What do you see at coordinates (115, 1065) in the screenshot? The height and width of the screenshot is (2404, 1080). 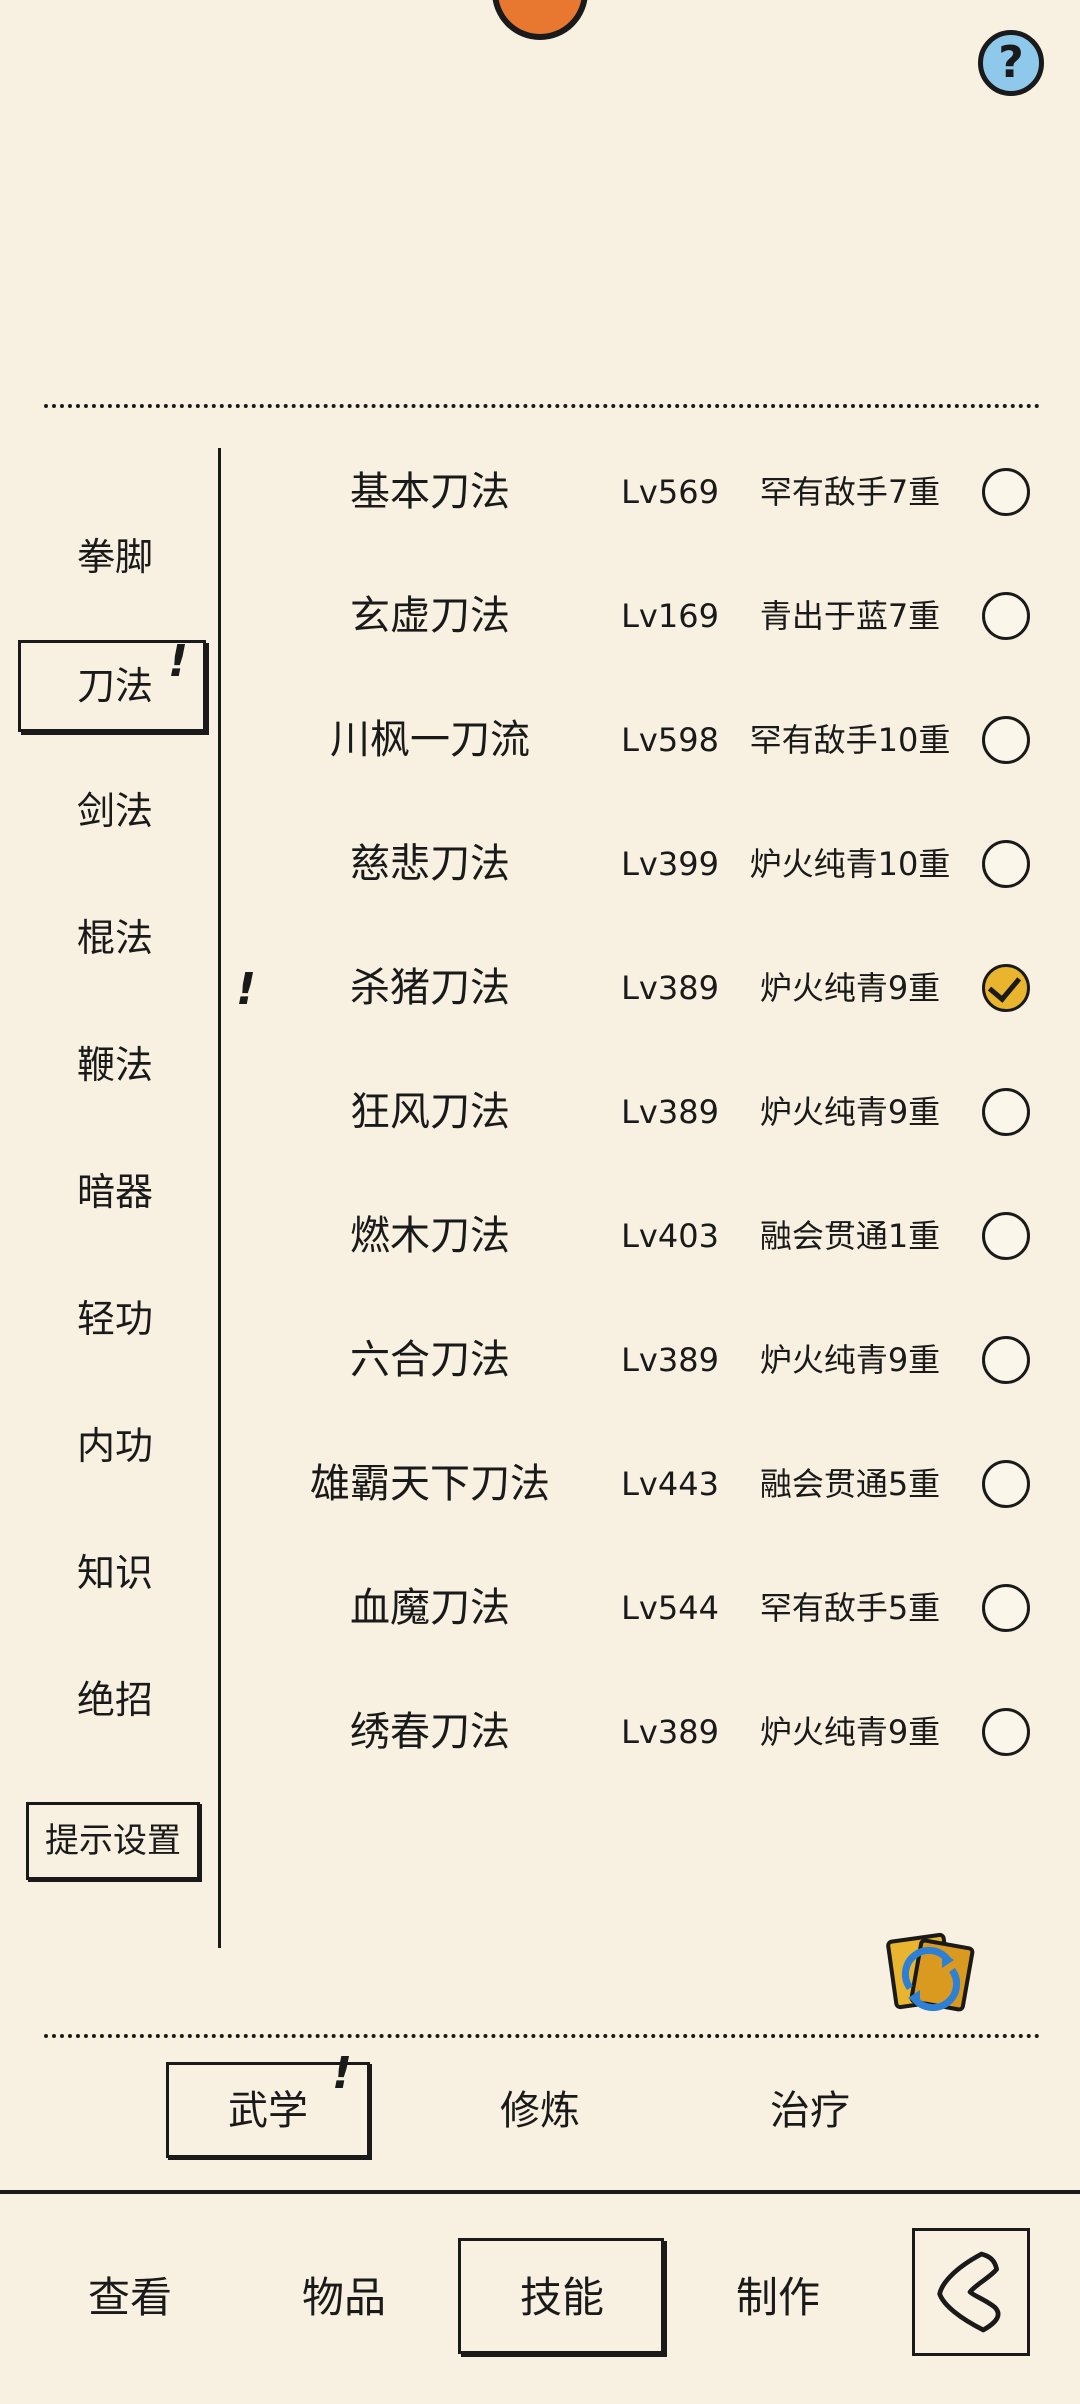 I see `sidebar-item-whip: 鞭法` at bounding box center [115, 1065].